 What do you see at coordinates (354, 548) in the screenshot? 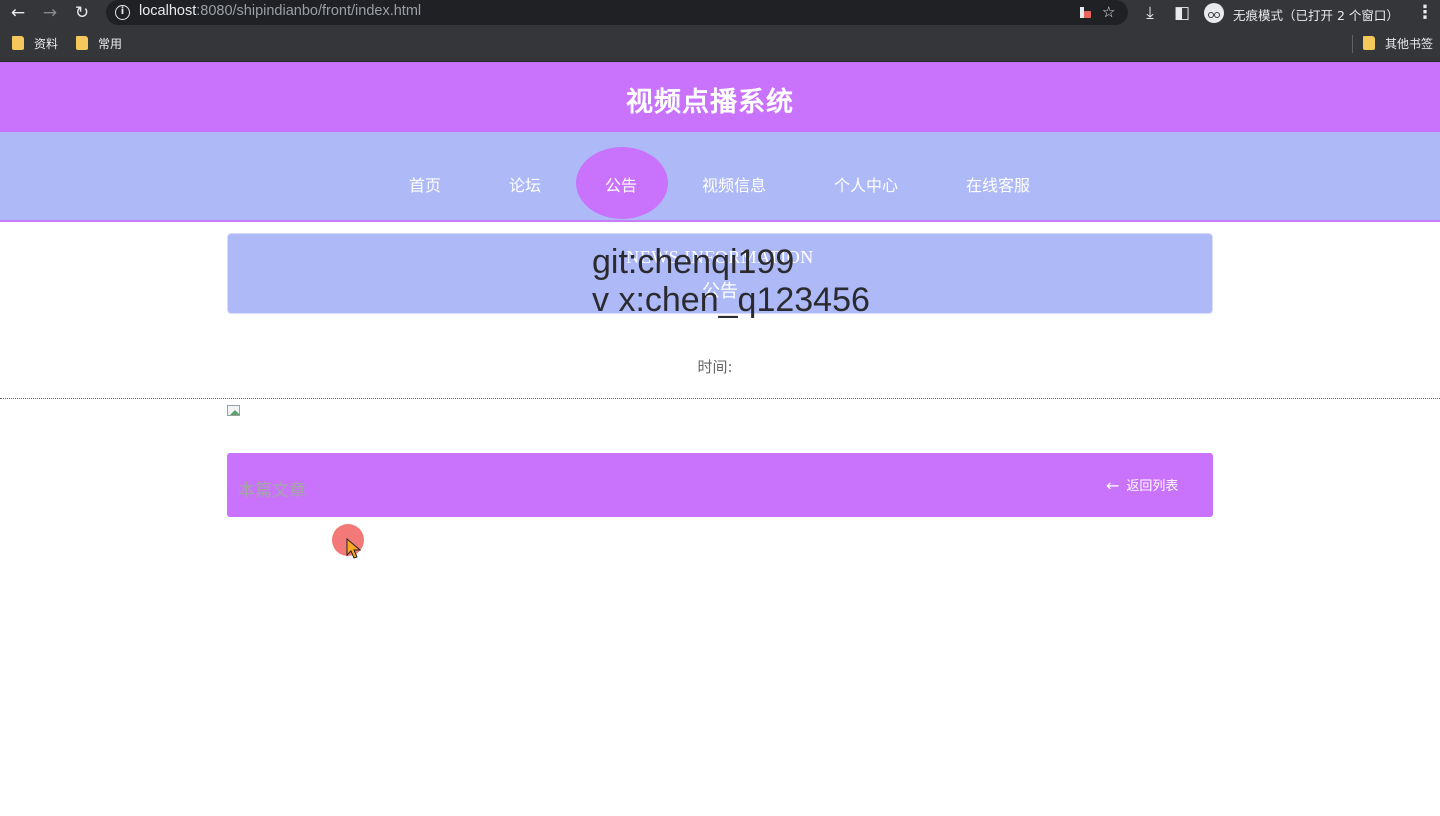
I see `mouse-pointer-icon` at bounding box center [354, 548].